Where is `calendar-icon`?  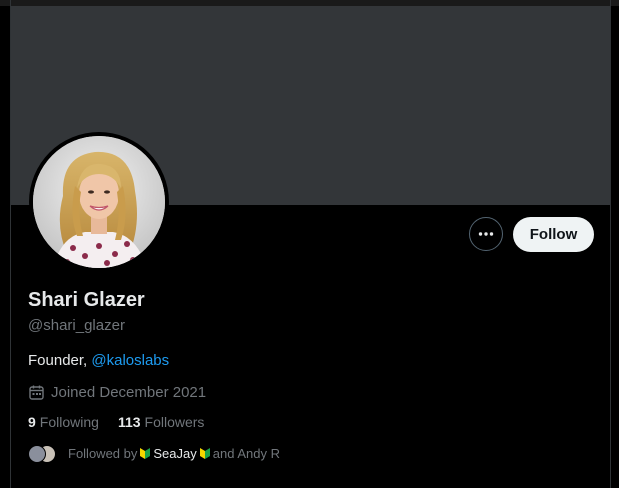
calendar-icon is located at coordinates (36, 392).